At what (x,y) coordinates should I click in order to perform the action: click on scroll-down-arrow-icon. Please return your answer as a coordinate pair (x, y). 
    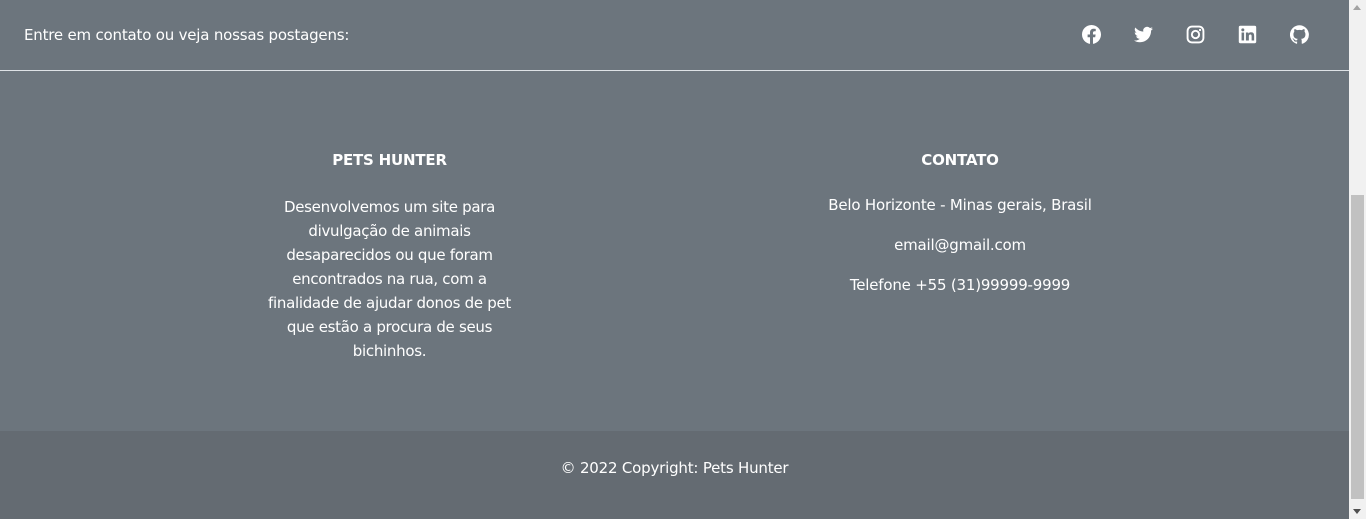
    Looking at the image, I should click on (1357, 511).